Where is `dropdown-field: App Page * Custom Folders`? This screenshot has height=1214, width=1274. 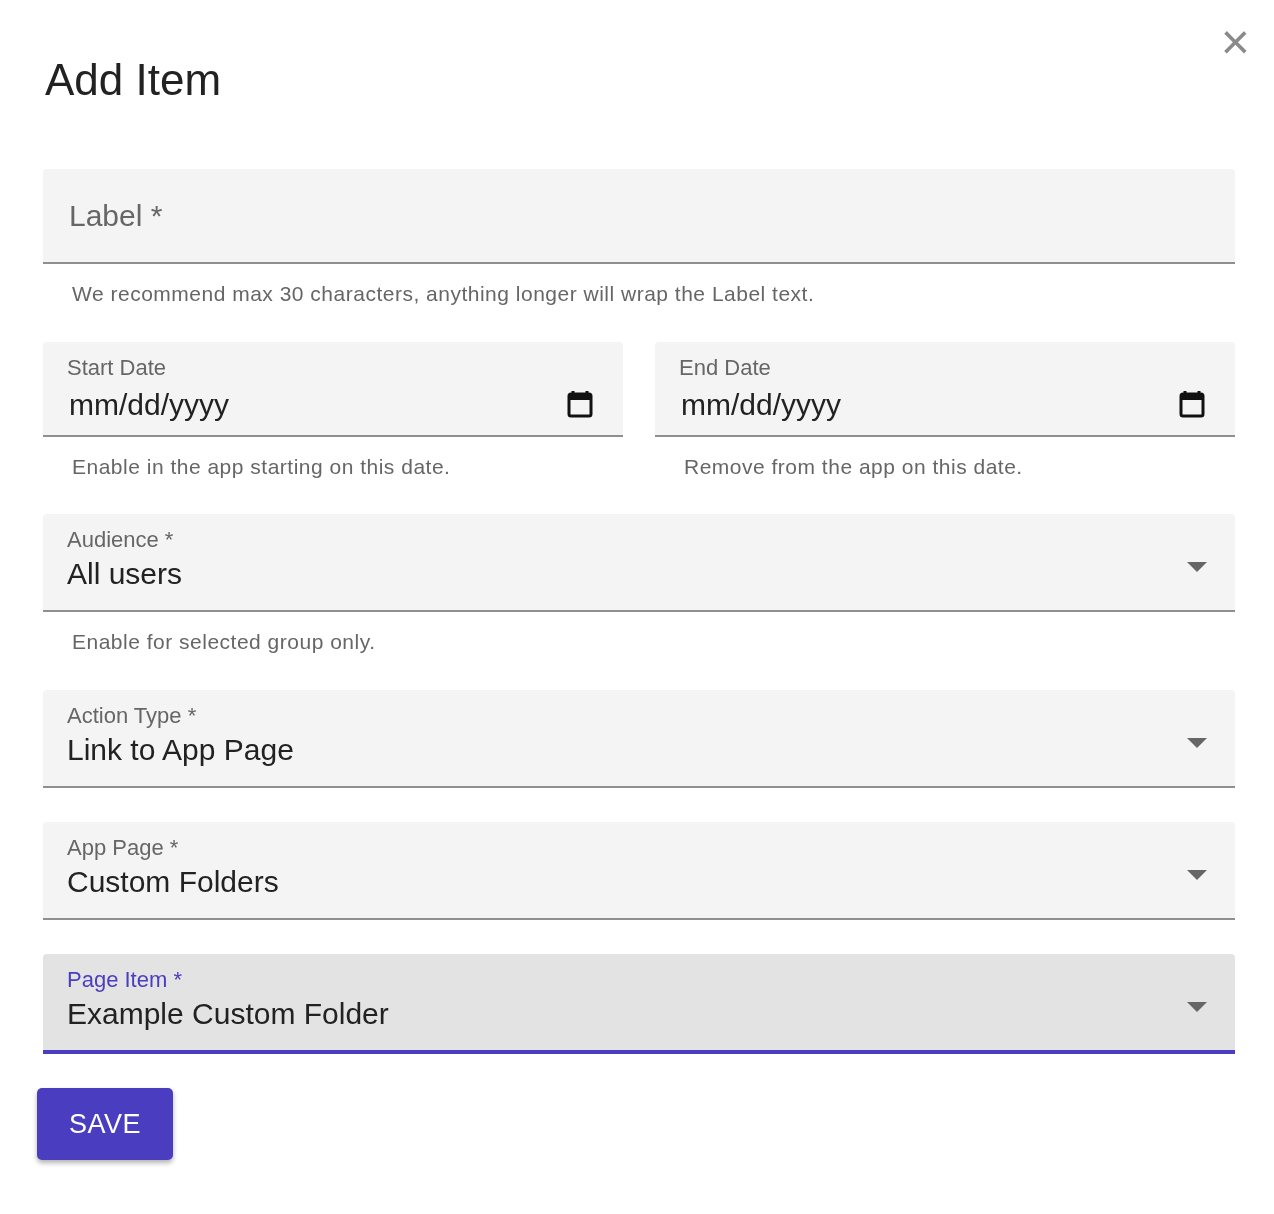 dropdown-field: App Page * Custom Folders is located at coordinates (639, 870).